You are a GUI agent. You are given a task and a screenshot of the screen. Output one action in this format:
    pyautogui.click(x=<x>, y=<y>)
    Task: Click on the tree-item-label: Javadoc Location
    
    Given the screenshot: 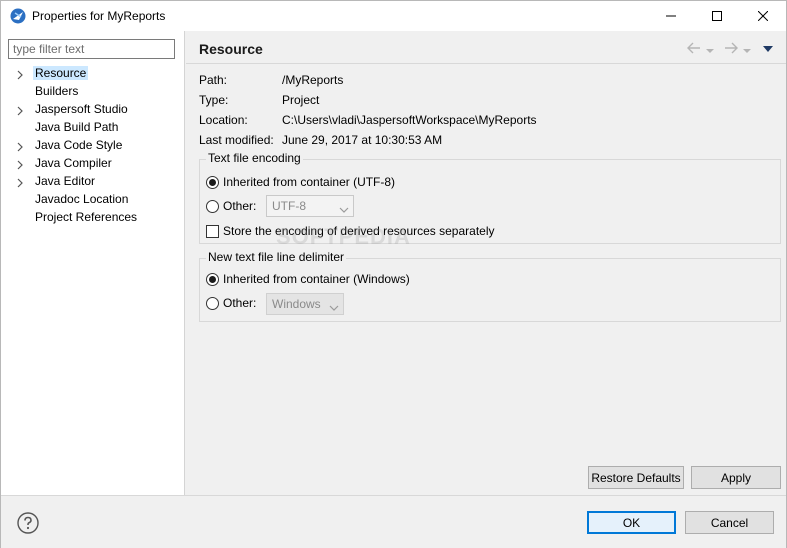 What is the action you would take?
    pyautogui.click(x=82, y=199)
    